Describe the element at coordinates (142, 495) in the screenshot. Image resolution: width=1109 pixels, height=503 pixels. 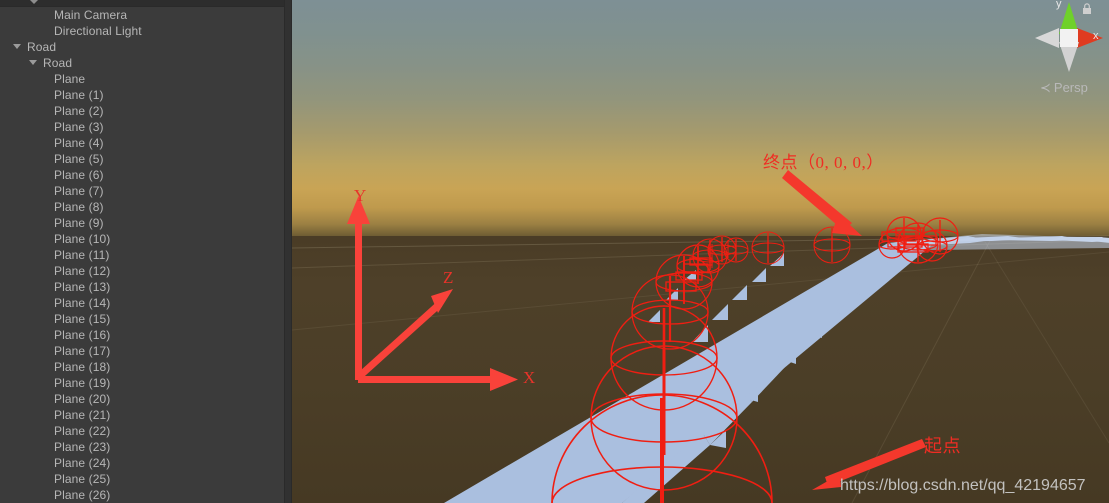
I see `hierarchy-item: Plane (26)` at that location.